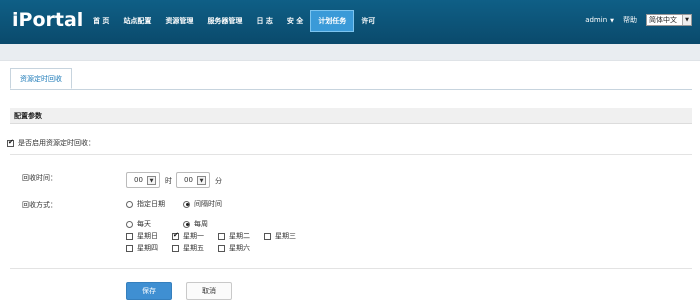 This screenshot has width=700, height=306. What do you see at coordinates (39, 205) in the screenshot?
I see `recycle-method-label: 回收方式：` at bounding box center [39, 205].